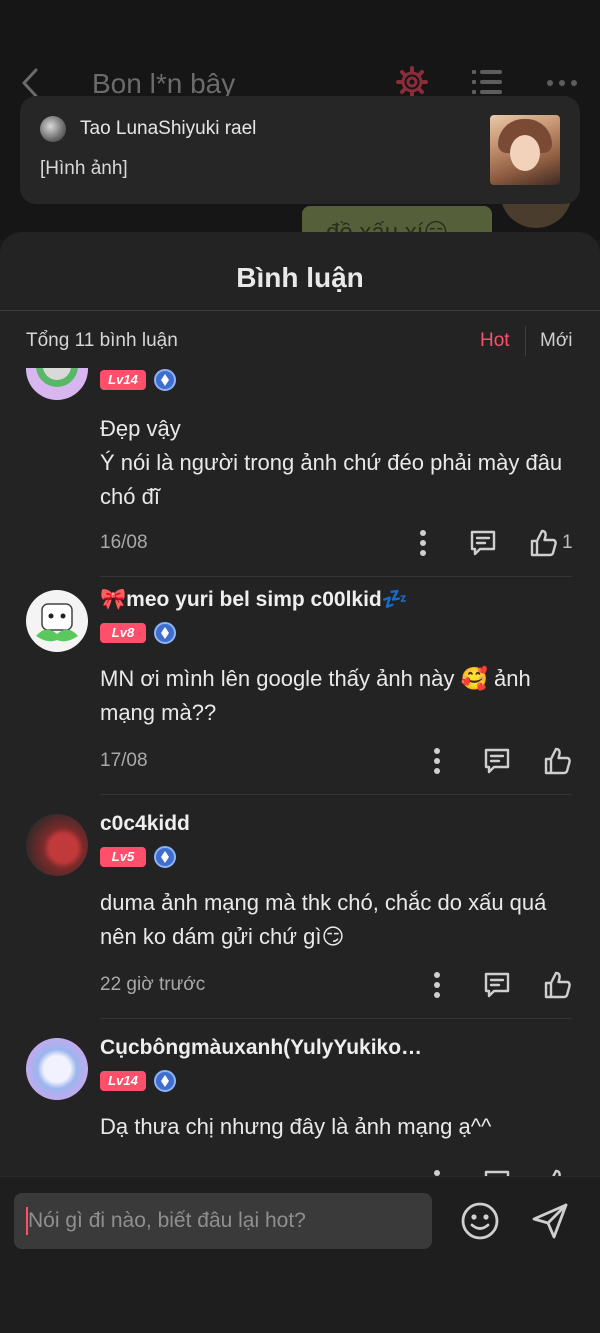  Describe the element at coordinates (525, 153) in the screenshot. I see `thumbnail-face` at that location.